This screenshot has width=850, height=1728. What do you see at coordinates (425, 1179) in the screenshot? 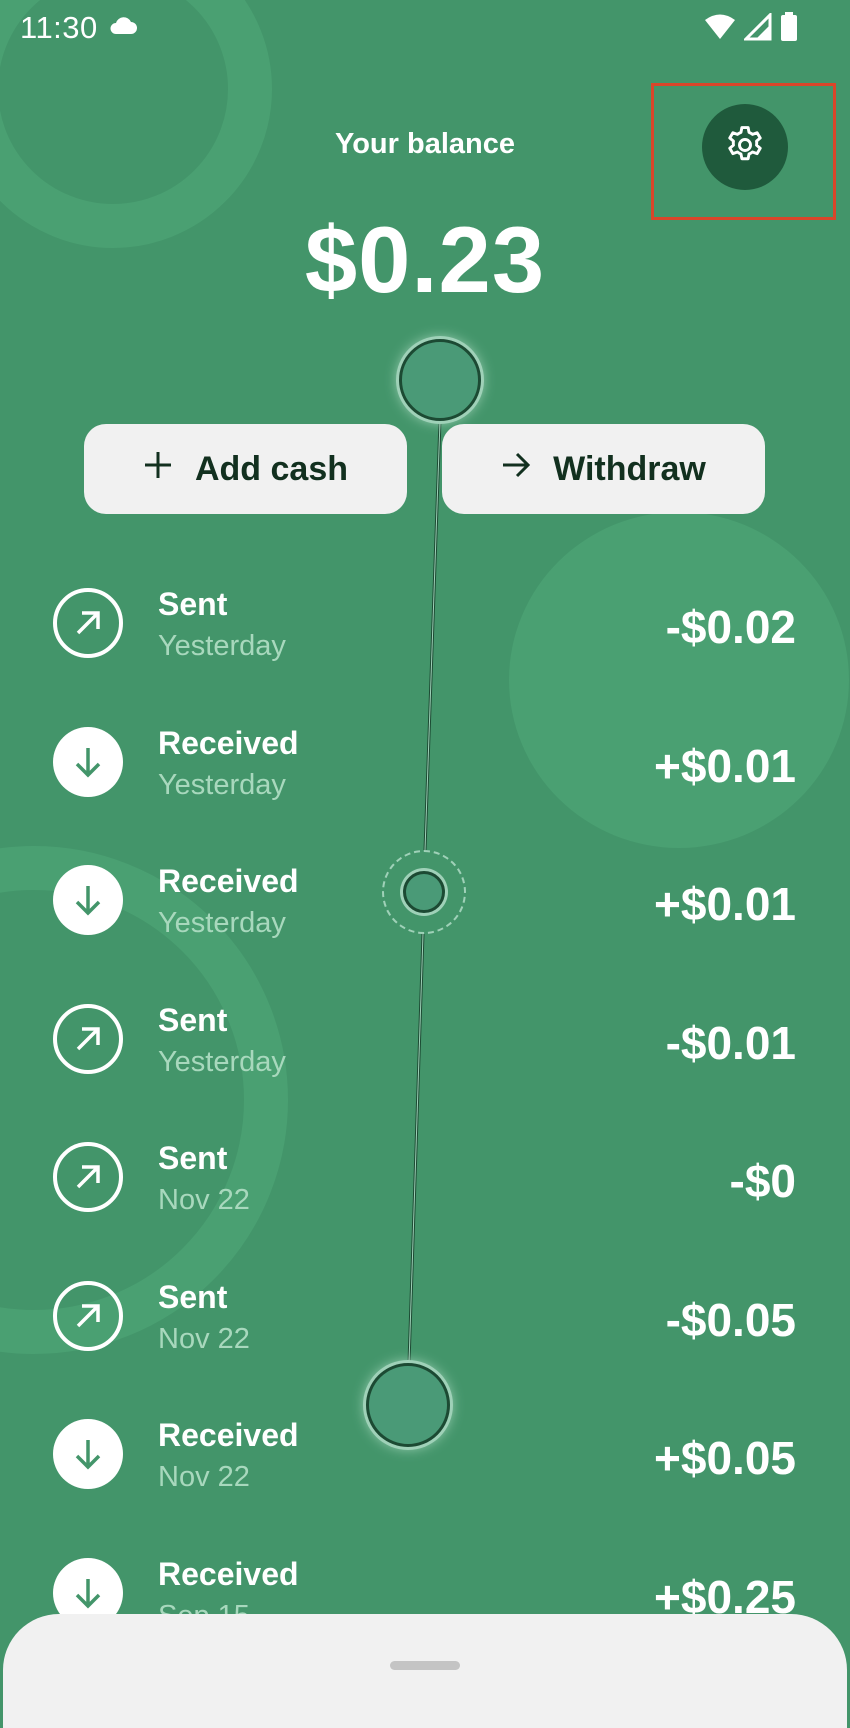
I see `transaction-row: Sent Nov 22 -$0` at bounding box center [425, 1179].